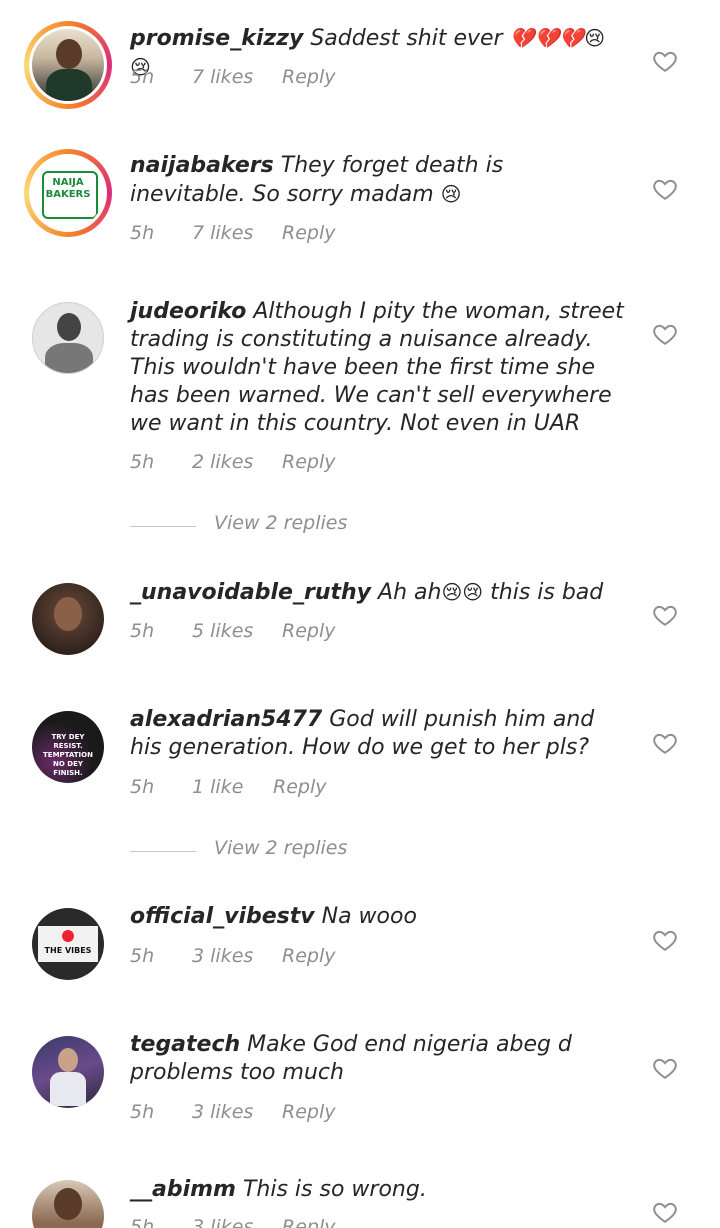 The image size is (720, 1228). Describe the element at coordinates (462, 592) in the screenshot. I see `comment-emojis: 😢😢` at that location.